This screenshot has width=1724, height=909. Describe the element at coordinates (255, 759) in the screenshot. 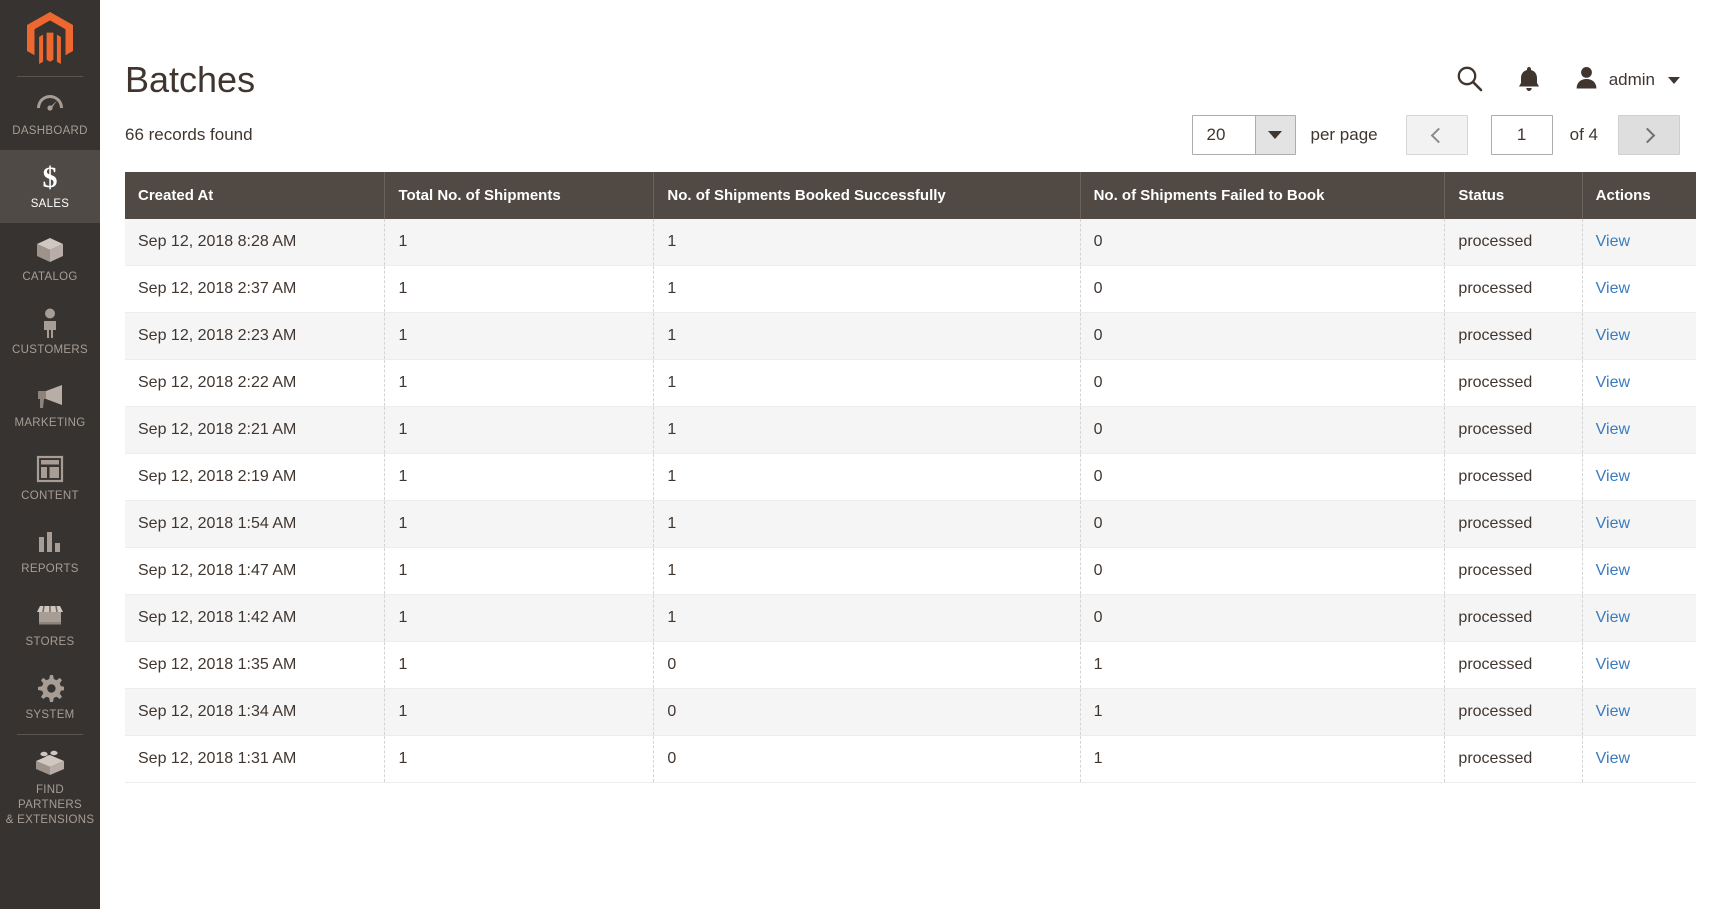

I see `cell-created-at: Sep 12, 2018 1:31 AM` at that location.